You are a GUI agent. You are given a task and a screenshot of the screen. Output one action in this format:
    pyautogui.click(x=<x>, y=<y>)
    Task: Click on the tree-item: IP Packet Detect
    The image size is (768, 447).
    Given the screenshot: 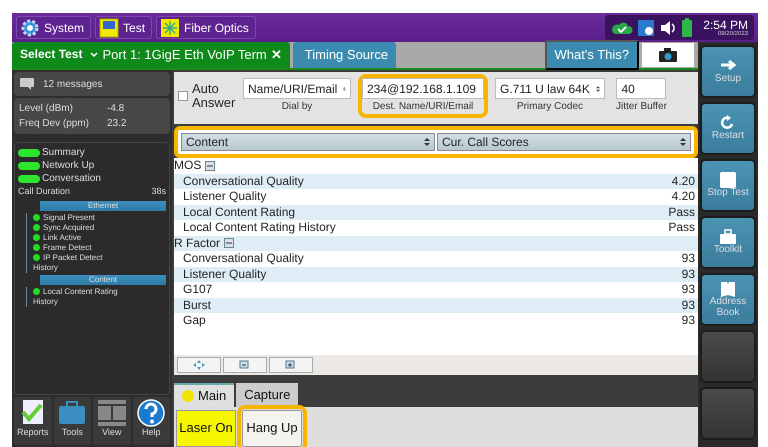 What is the action you would take?
    pyautogui.click(x=72, y=257)
    